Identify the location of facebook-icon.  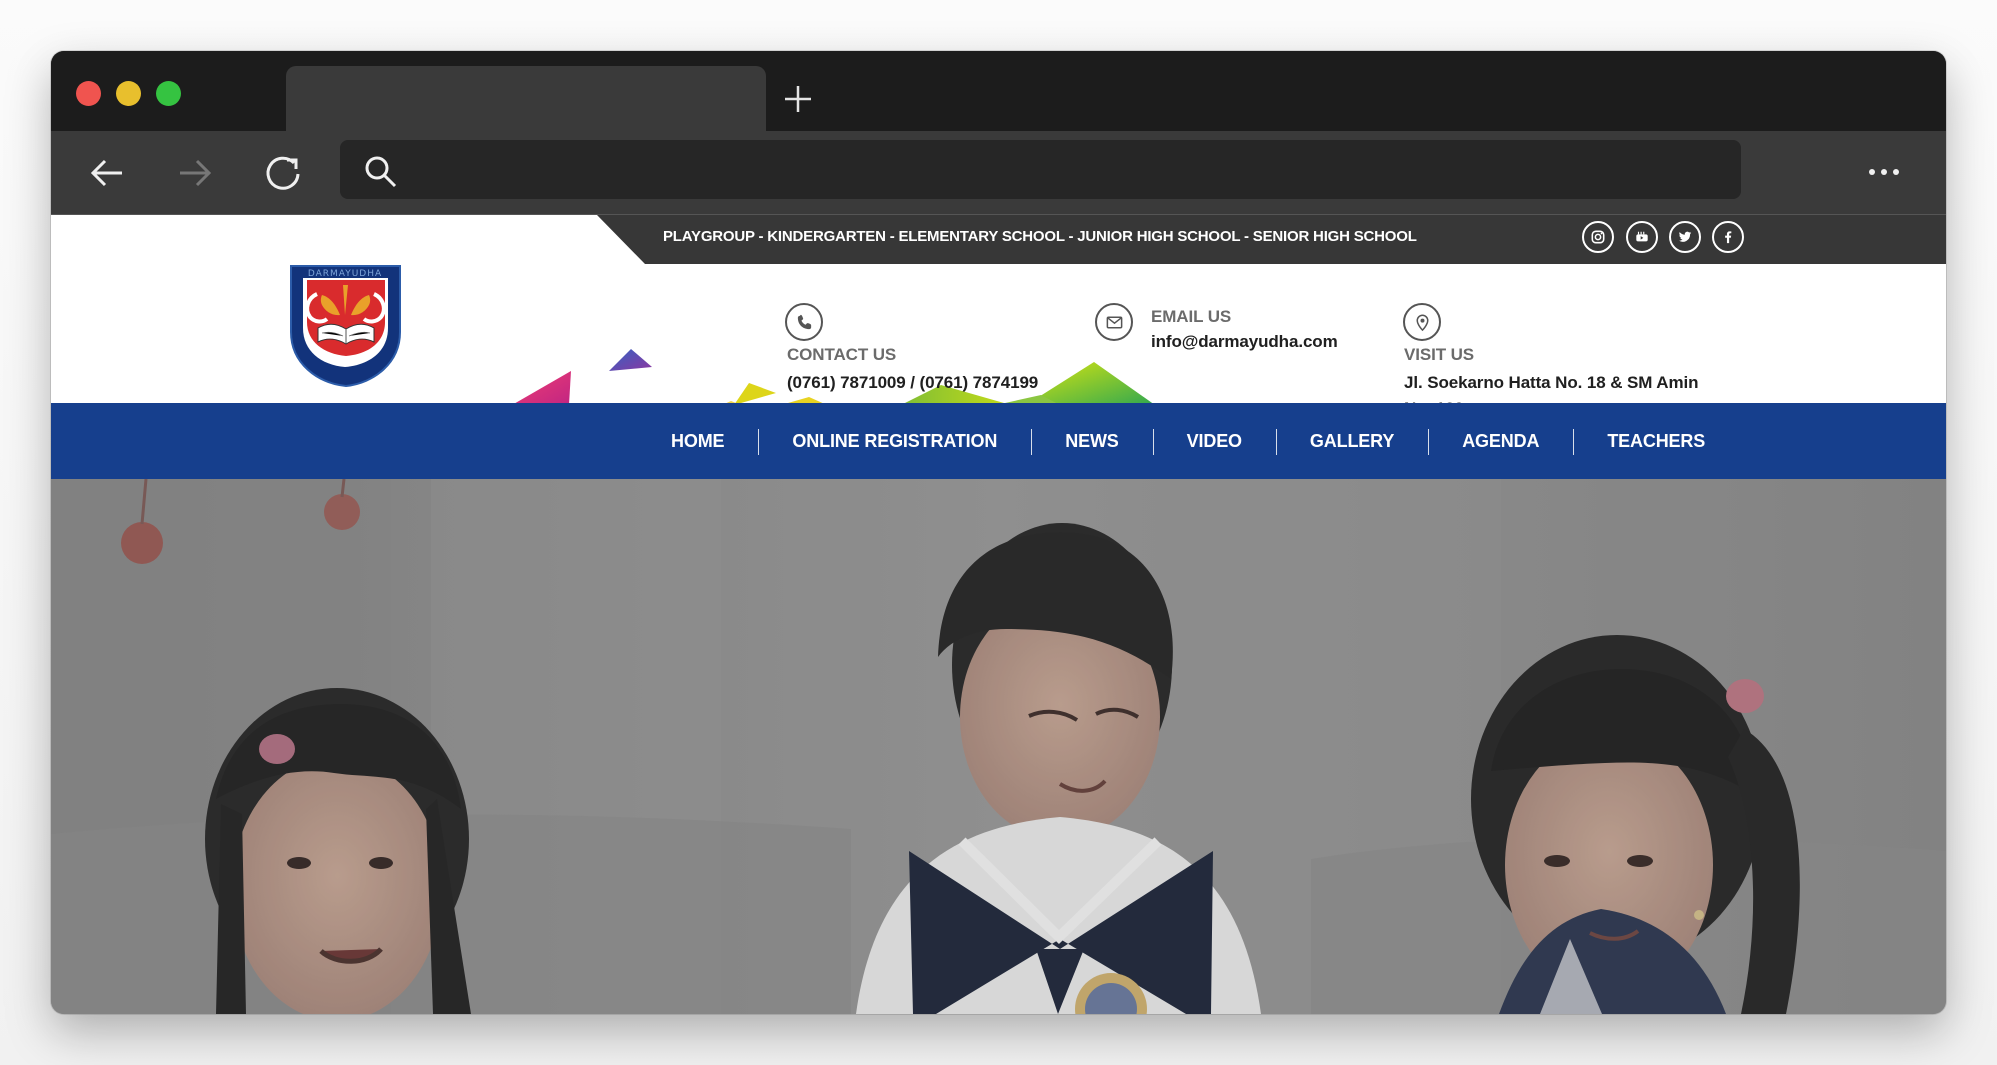
(1728, 237).